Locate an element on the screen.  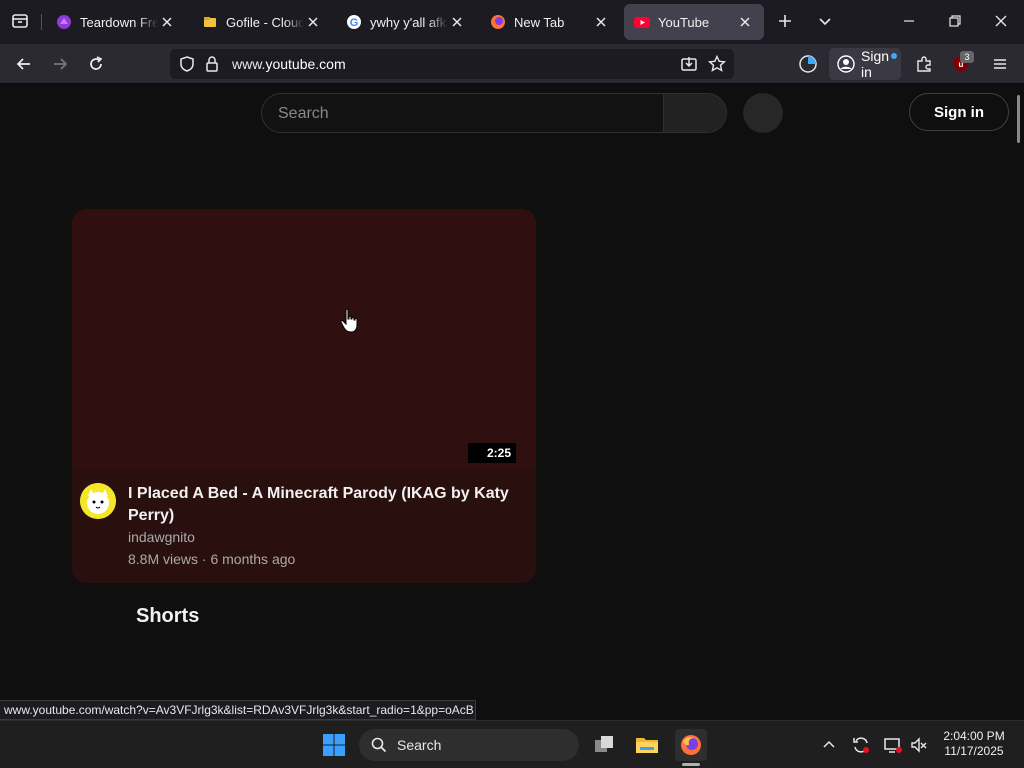
url-domain: youtube.com is located at coordinates (305, 64).